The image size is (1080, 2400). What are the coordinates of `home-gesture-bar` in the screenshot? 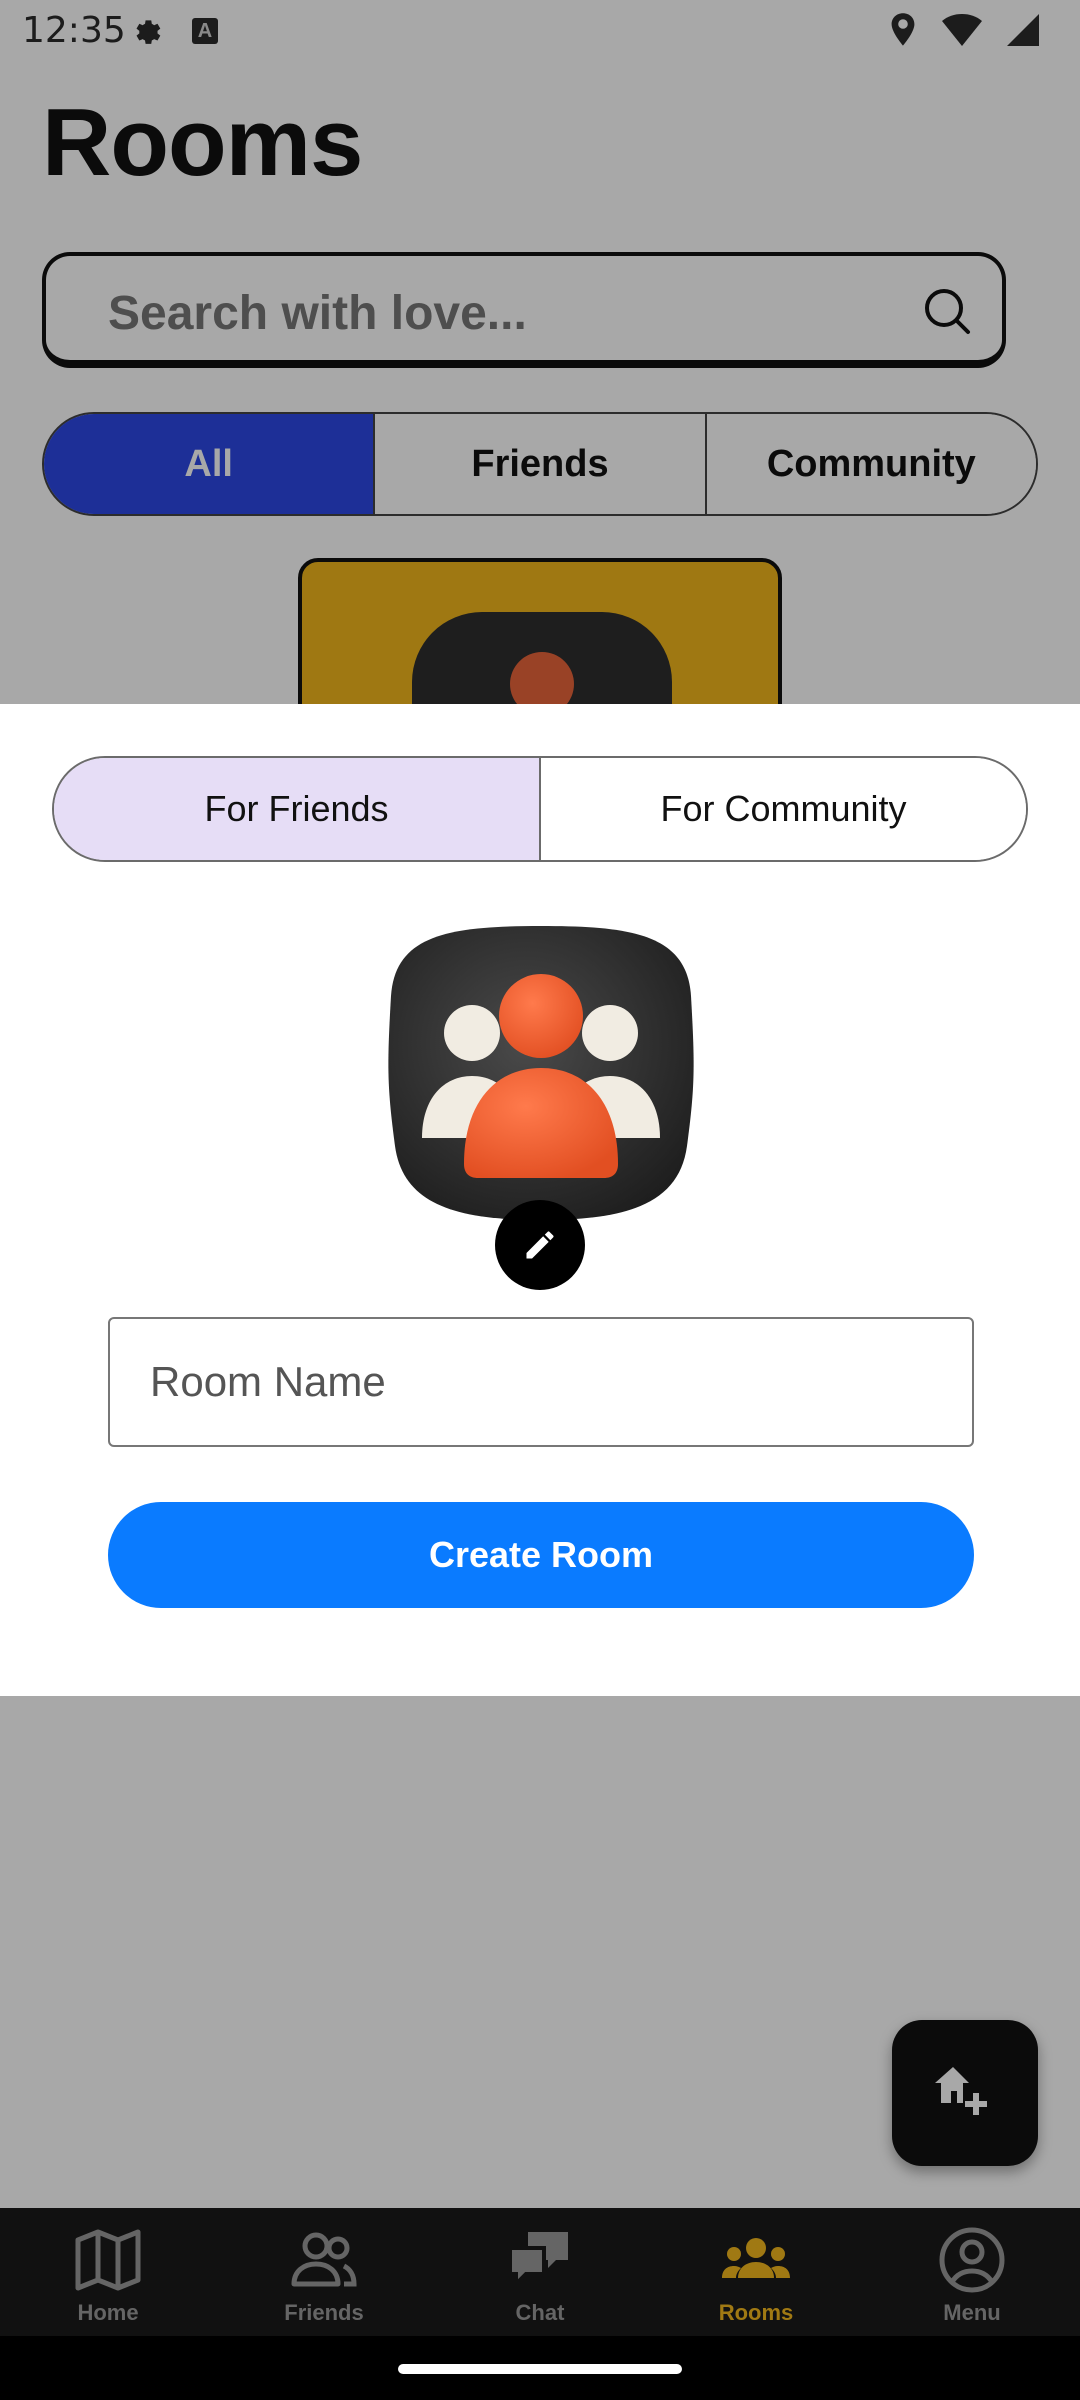 It's located at (540, 2369).